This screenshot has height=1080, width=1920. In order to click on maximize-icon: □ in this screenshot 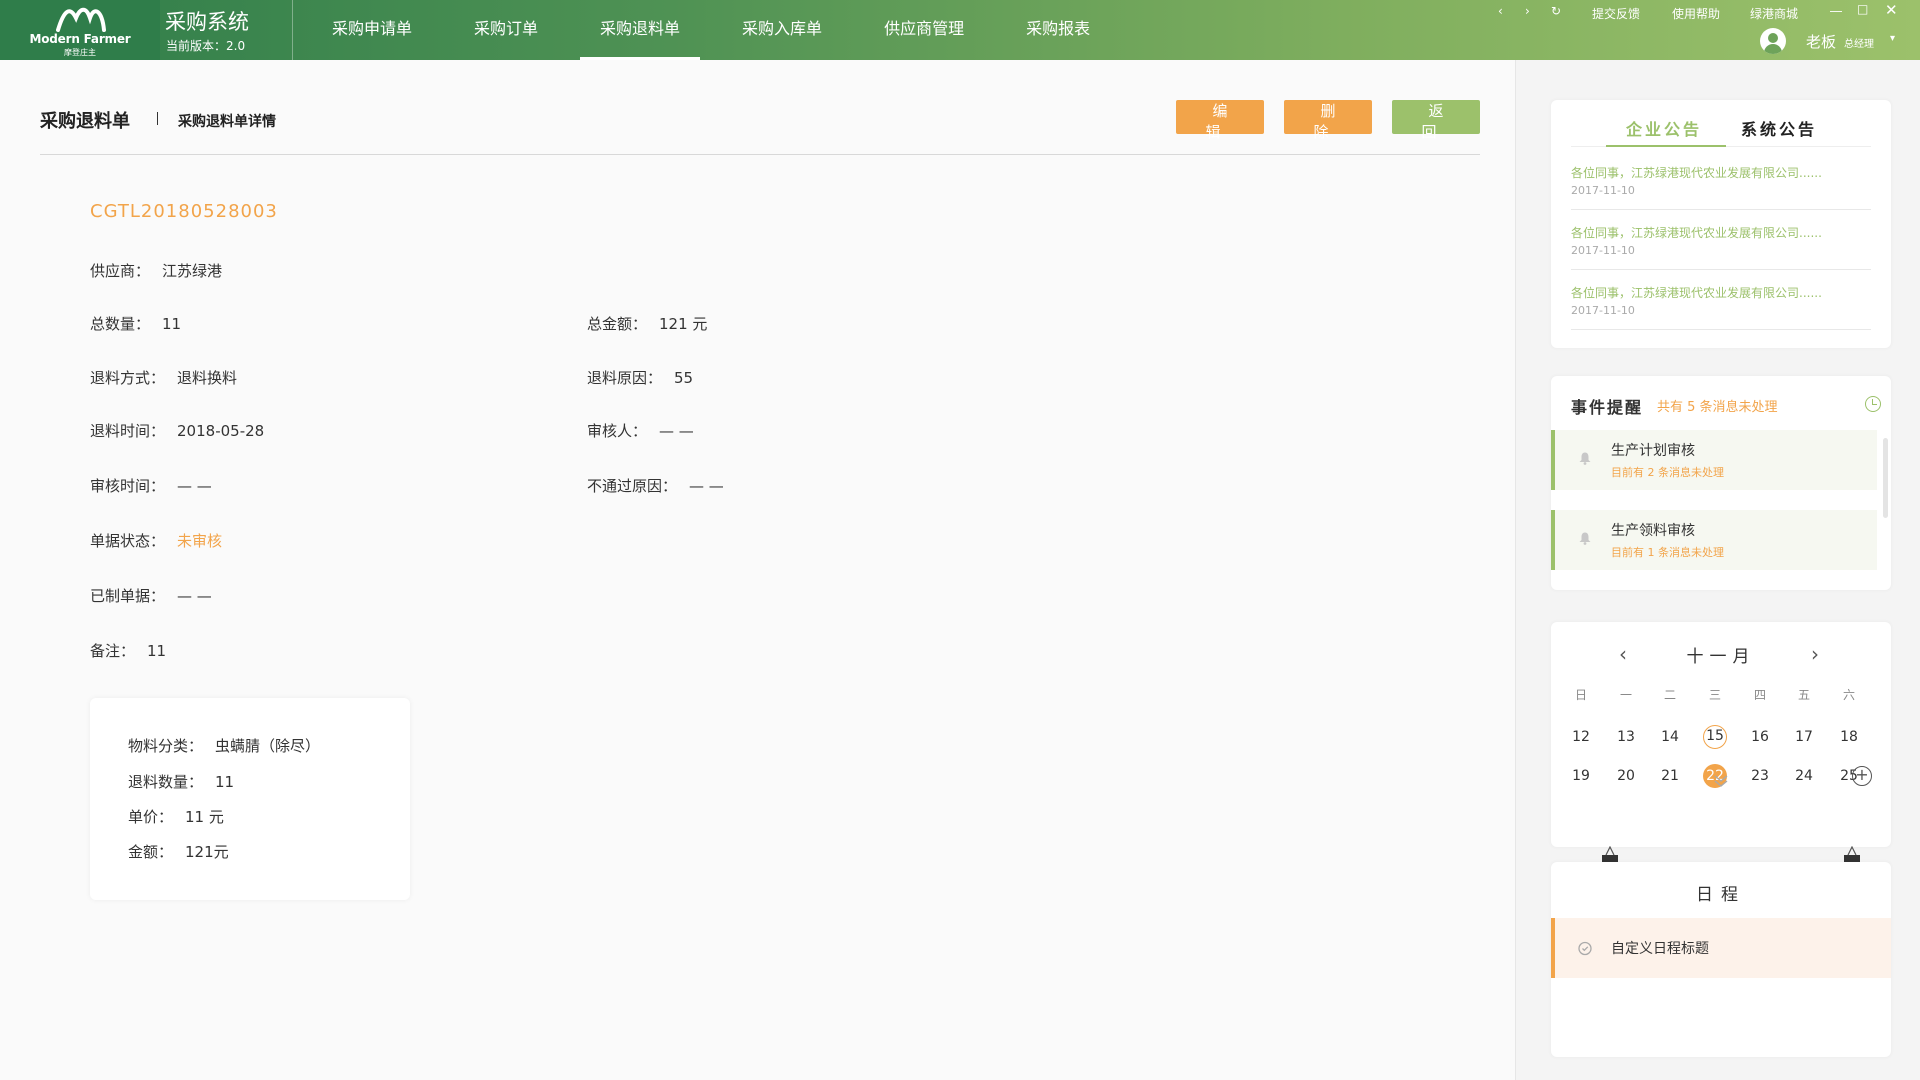, I will do `click(1862, 9)`.